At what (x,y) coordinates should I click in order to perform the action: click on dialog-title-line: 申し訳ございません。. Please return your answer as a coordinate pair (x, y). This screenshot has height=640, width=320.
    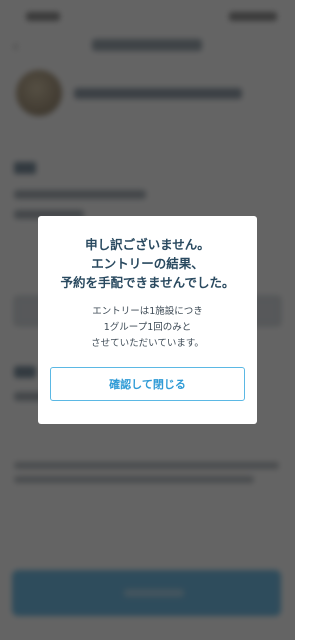
    Looking at the image, I should click on (147, 244).